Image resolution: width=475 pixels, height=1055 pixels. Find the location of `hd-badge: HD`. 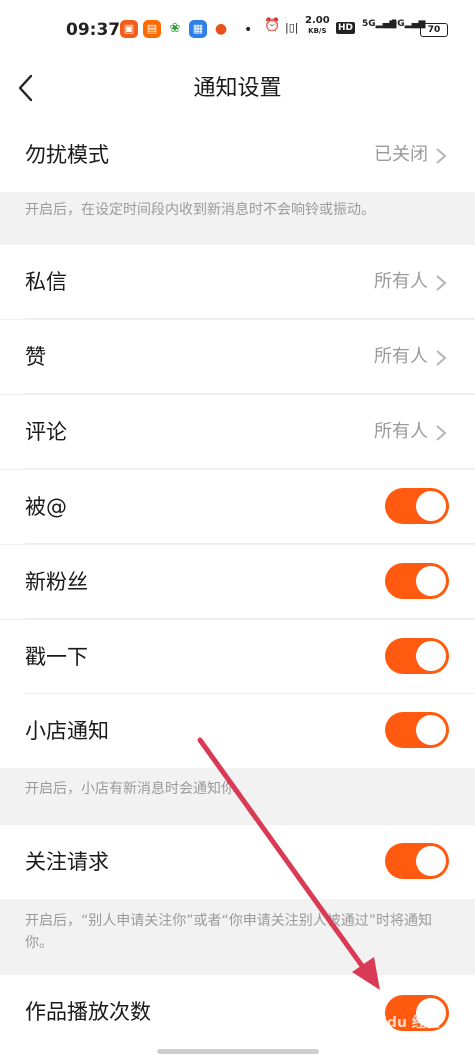

hd-badge: HD is located at coordinates (346, 28).